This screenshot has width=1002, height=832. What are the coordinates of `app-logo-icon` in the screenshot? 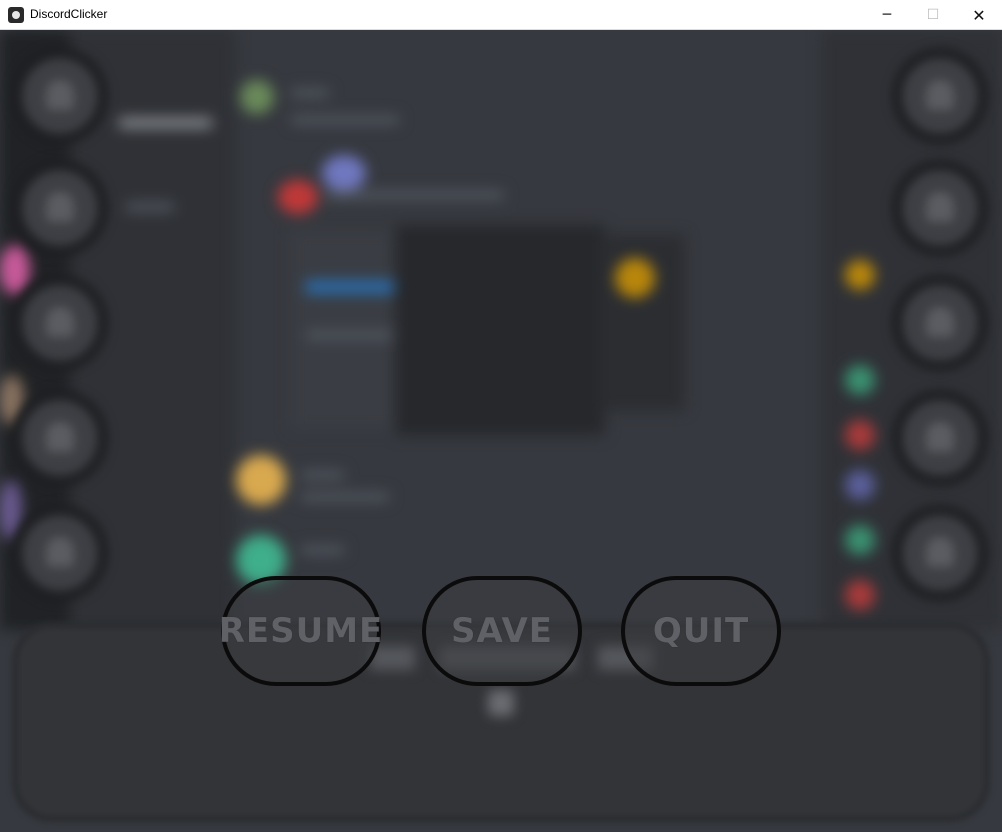 It's located at (16, 15).